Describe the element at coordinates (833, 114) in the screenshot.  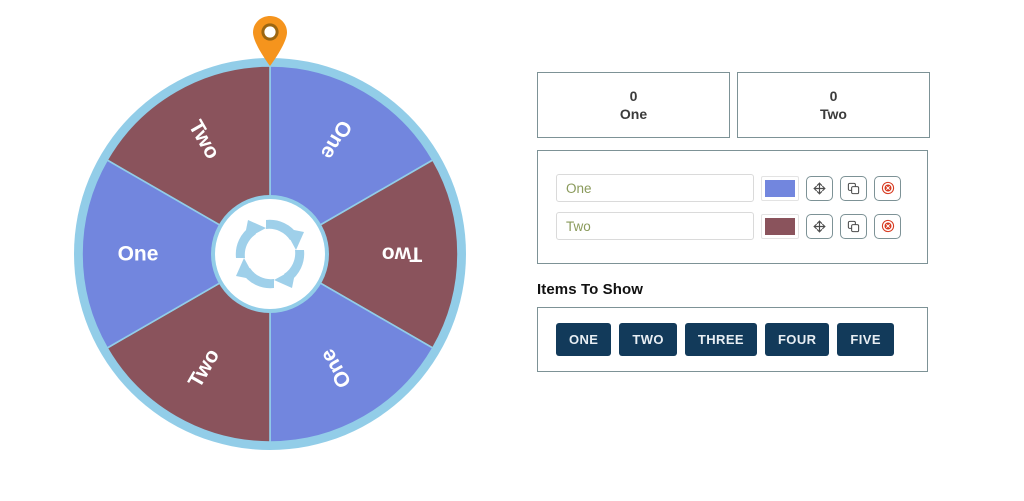
I see `counter-label: Two` at that location.